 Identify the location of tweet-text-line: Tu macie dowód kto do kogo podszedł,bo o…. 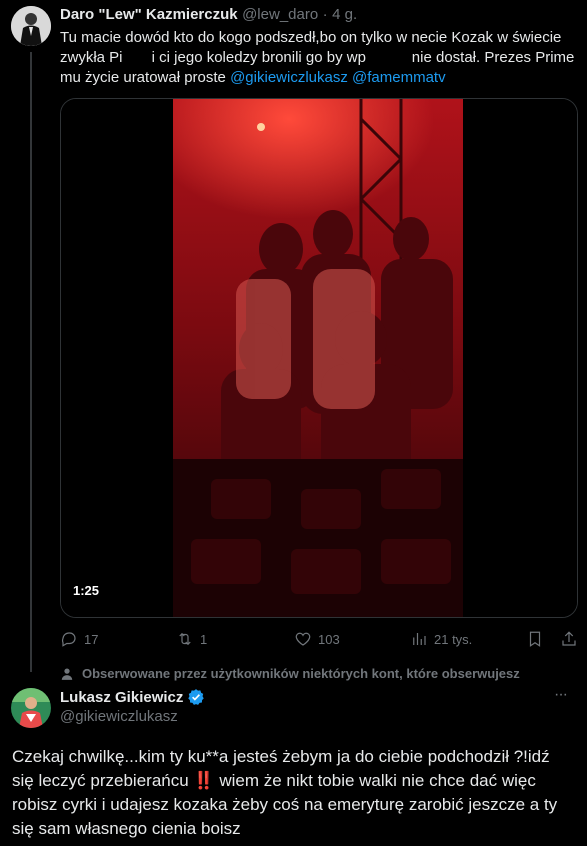
(311, 37).